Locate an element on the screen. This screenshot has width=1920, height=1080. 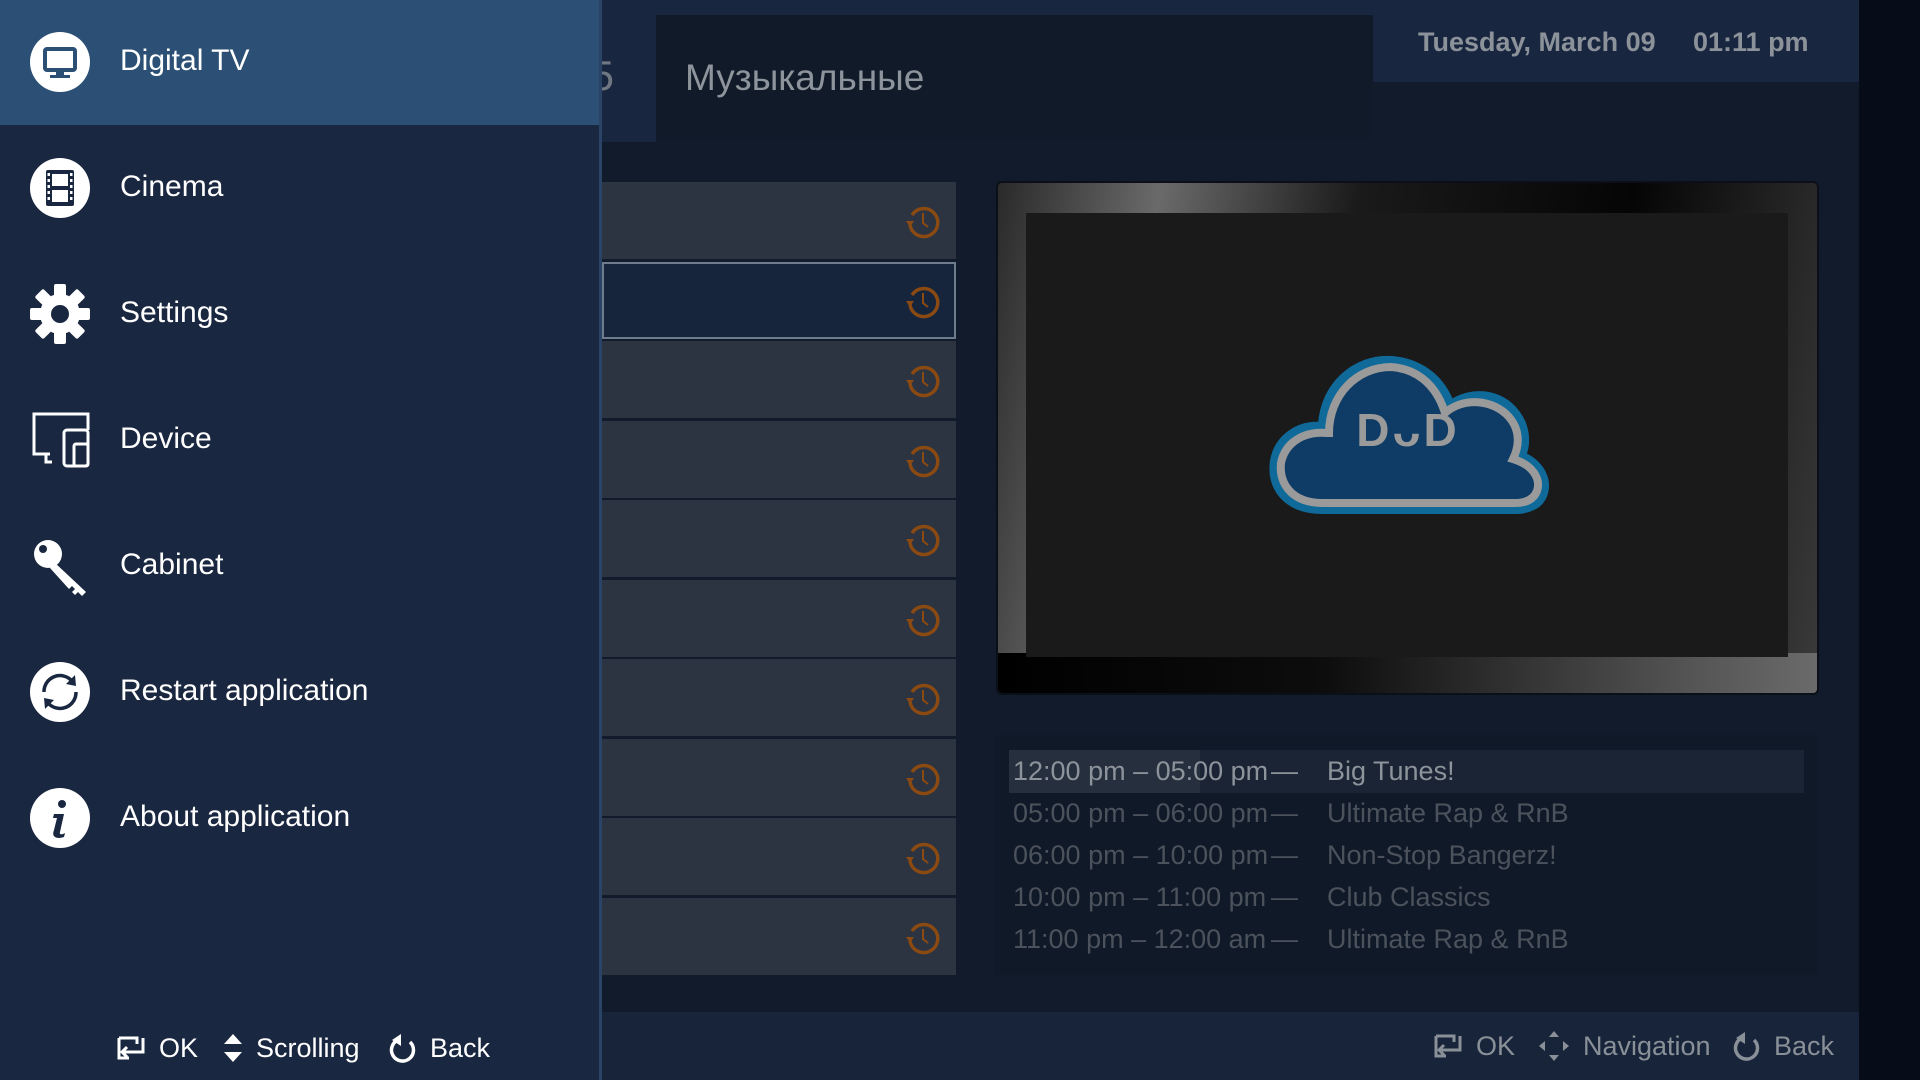
datetime-box: Tuesday, March 09 01:11 pm is located at coordinates (1616, 41).